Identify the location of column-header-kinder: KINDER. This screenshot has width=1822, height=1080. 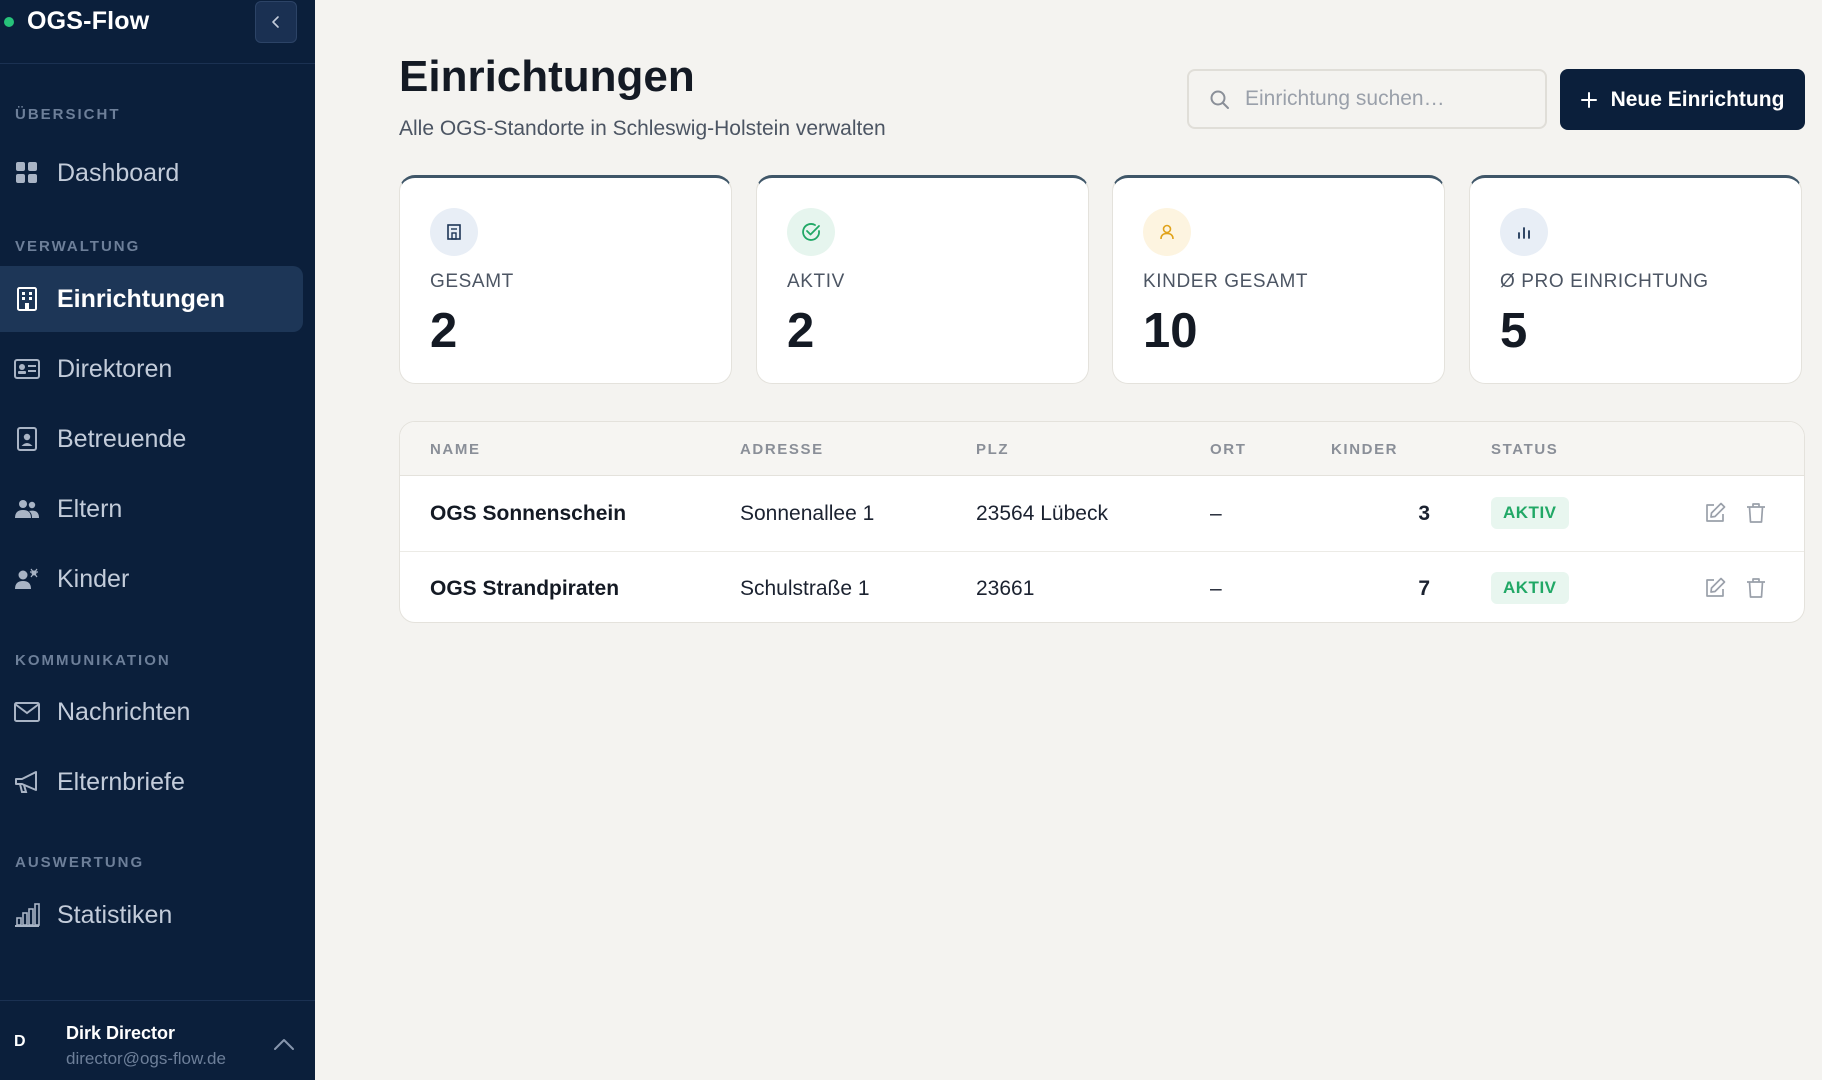
(1364, 449).